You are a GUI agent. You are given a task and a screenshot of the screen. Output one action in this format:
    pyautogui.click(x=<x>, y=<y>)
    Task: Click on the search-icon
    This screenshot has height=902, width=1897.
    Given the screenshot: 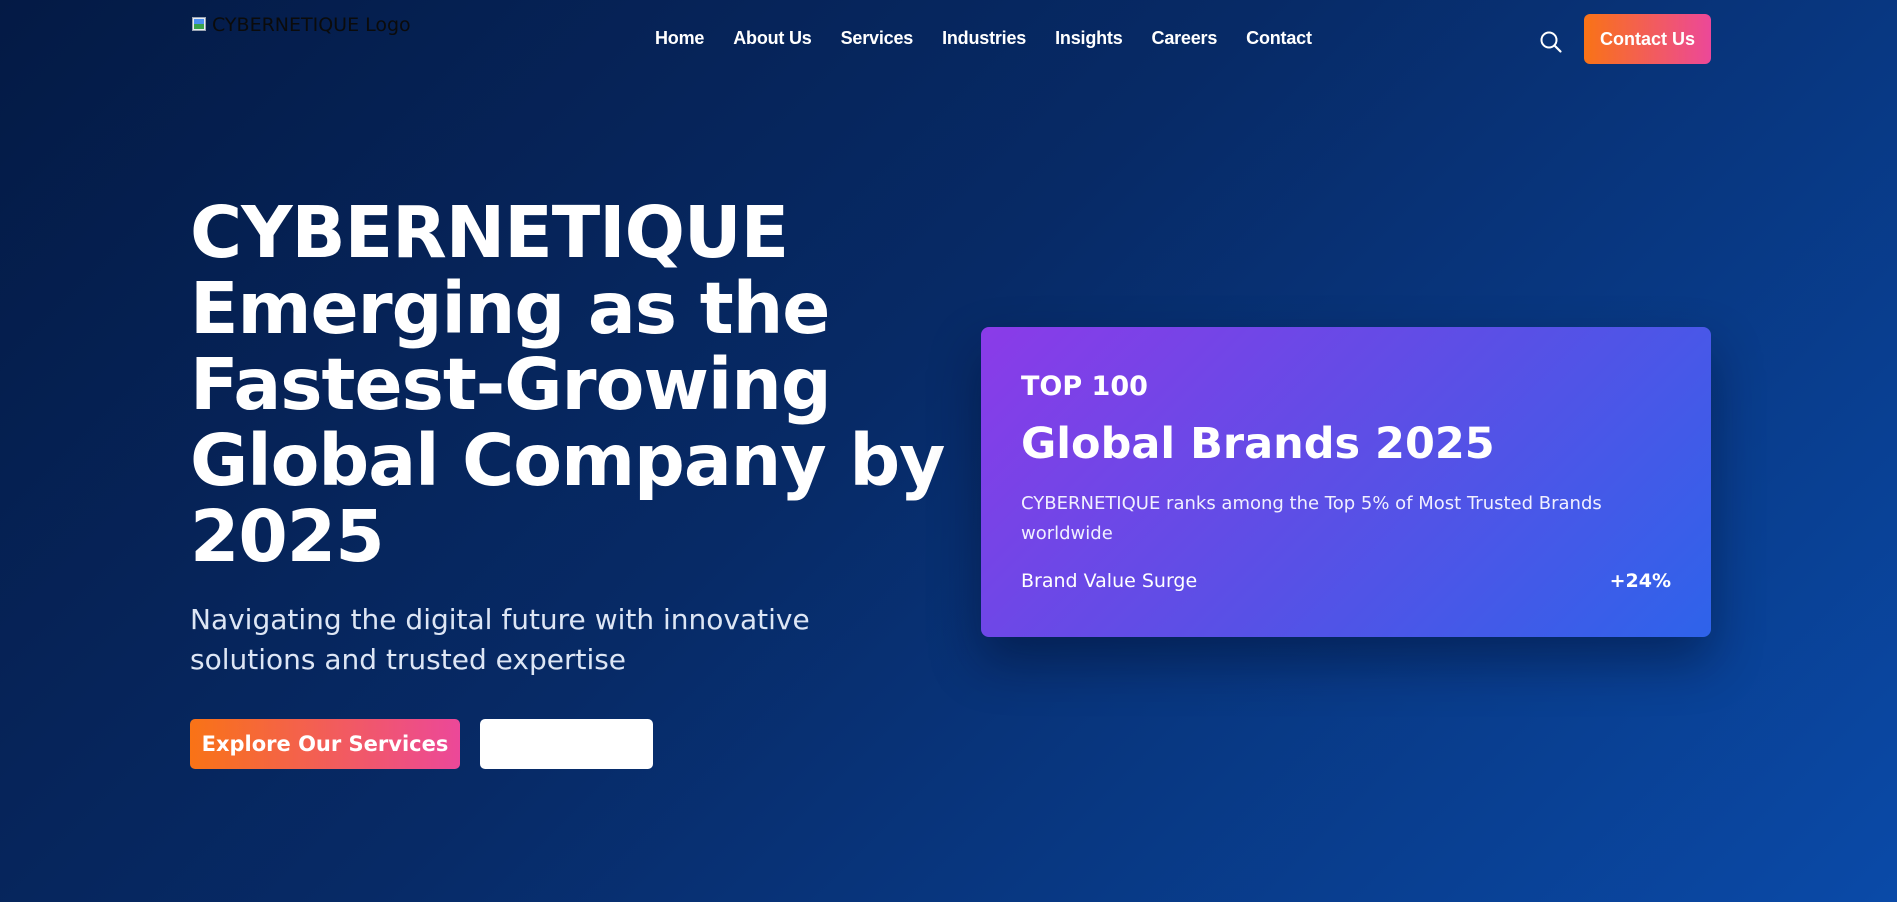 What is the action you would take?
    pyautogui.click(x=1551, y=42)
    